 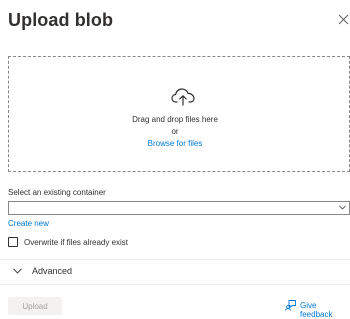 I want to click on dropzone-or: or, so click(x=175, y=131).